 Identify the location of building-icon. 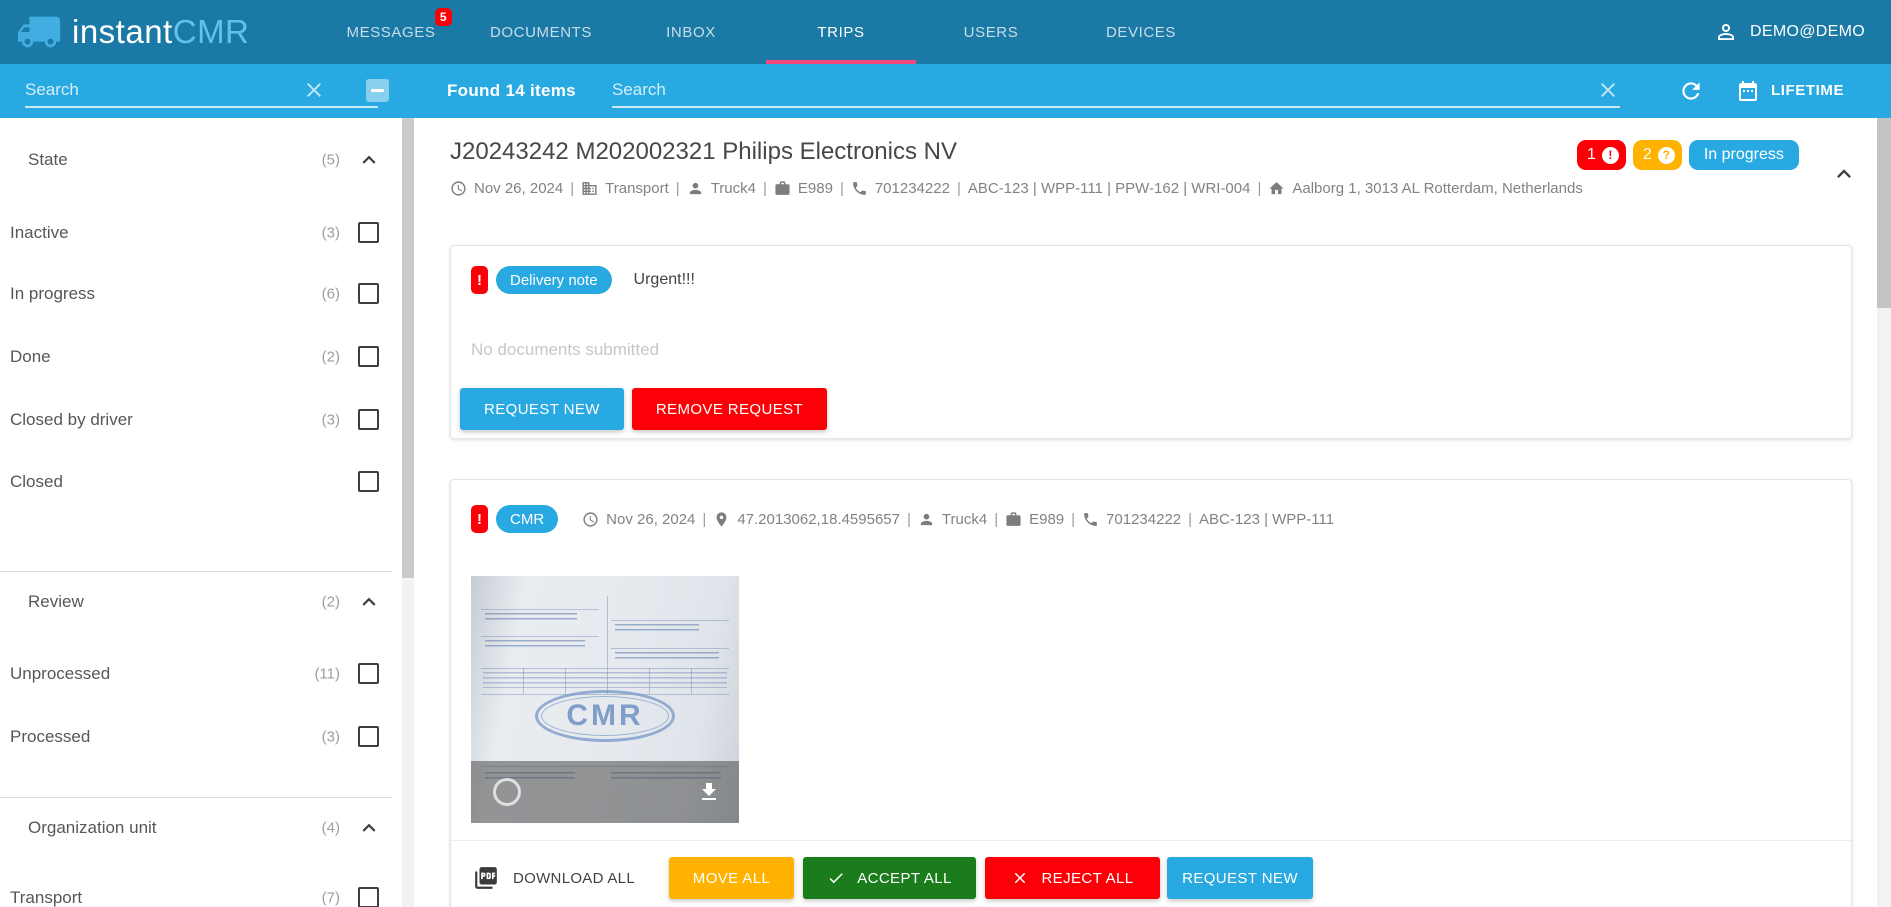
(589, 188).